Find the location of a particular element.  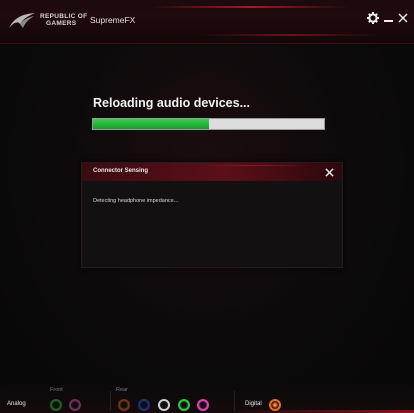

title-bar: REPUBLIC OF GAMERS SupremeFX is located at coordinates (207, 22).